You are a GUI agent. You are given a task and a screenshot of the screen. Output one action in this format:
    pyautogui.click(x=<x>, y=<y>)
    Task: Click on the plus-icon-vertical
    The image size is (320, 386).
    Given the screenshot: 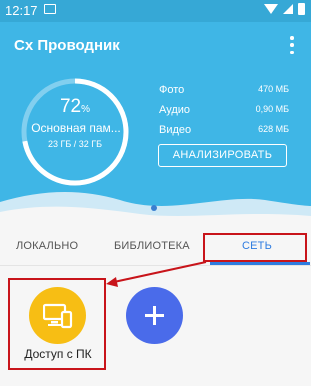 What is the action you would take?
    pyautogui.click(x=154, y=315)
    